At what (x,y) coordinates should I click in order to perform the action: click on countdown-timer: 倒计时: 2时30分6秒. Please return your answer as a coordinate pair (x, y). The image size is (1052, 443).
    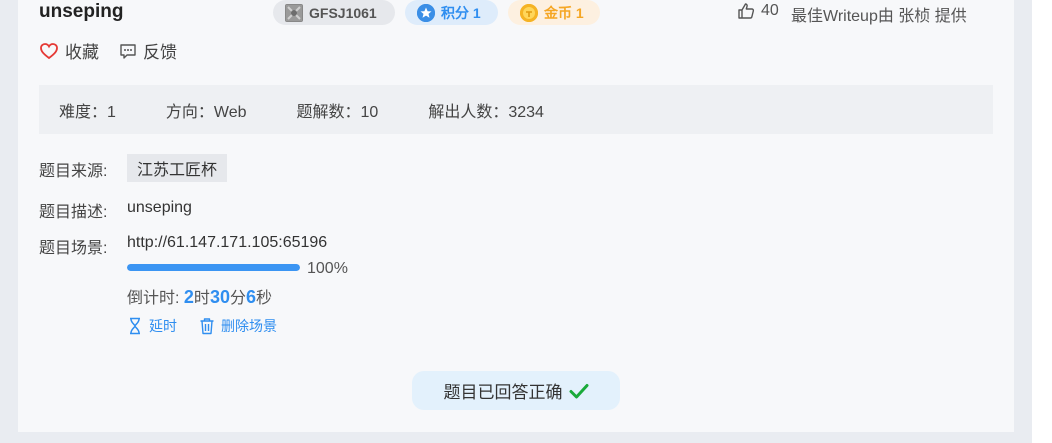
    Looking at the image, I should click on (199, 296).